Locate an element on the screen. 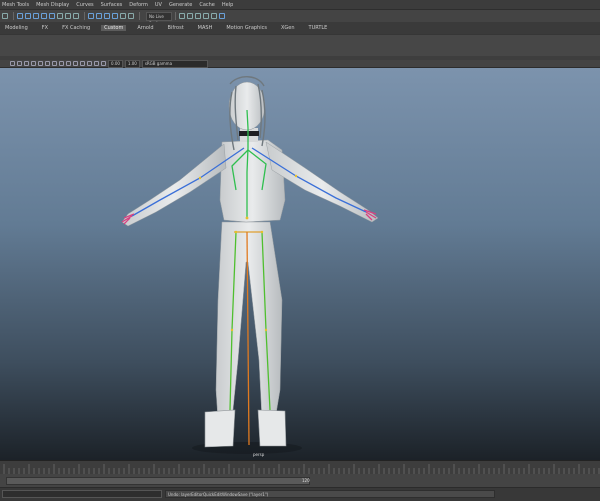 The height and width of the screenshot is (501, 600). shelf-tab-bifrost: Bifrost is located at coordinates (176, 28).